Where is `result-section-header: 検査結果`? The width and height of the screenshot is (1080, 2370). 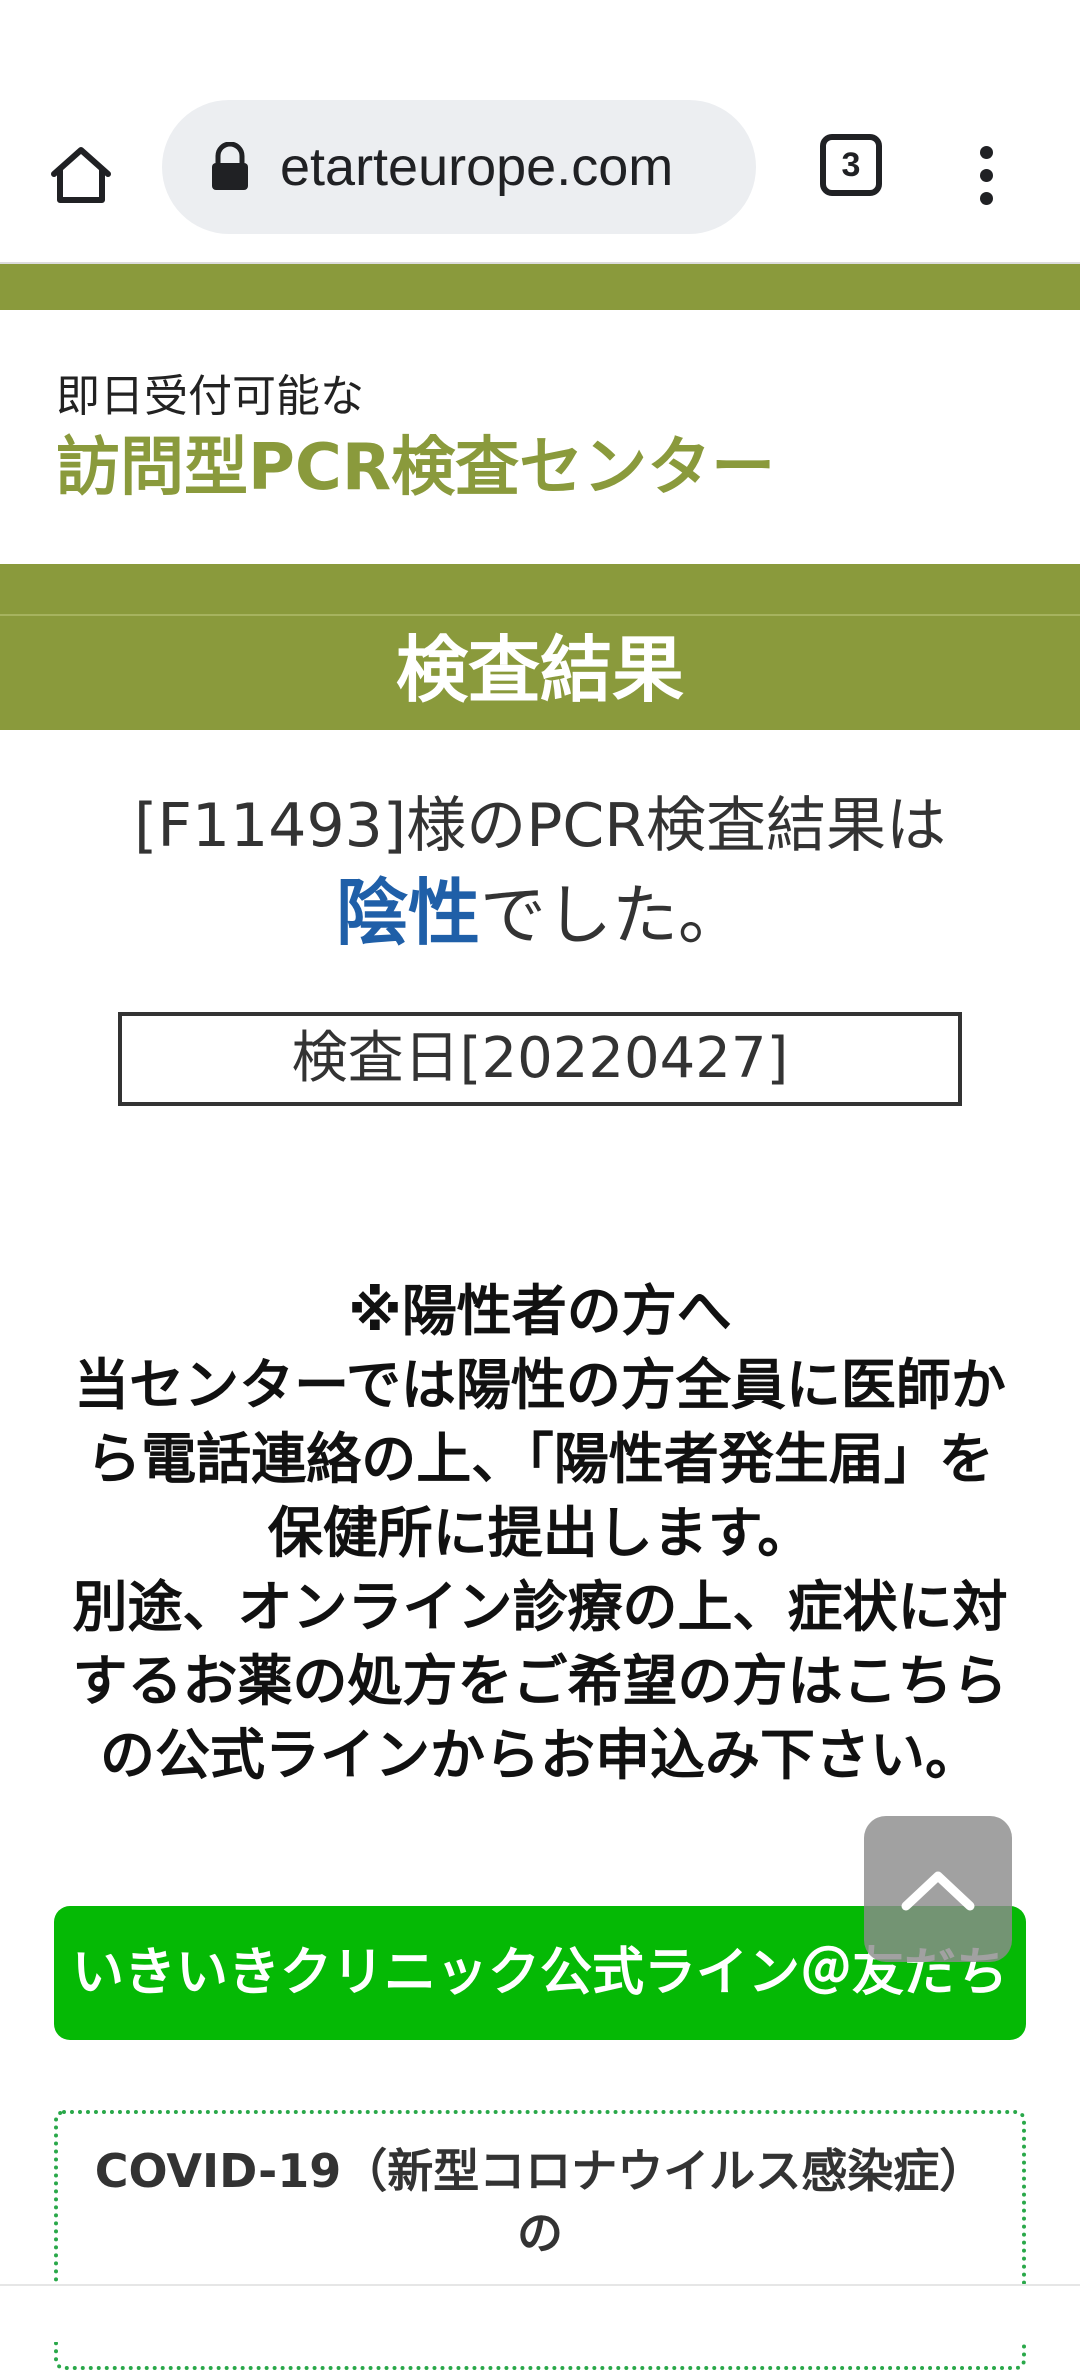
result-section-header: 検査結果 is located at coordinates (540, 647).